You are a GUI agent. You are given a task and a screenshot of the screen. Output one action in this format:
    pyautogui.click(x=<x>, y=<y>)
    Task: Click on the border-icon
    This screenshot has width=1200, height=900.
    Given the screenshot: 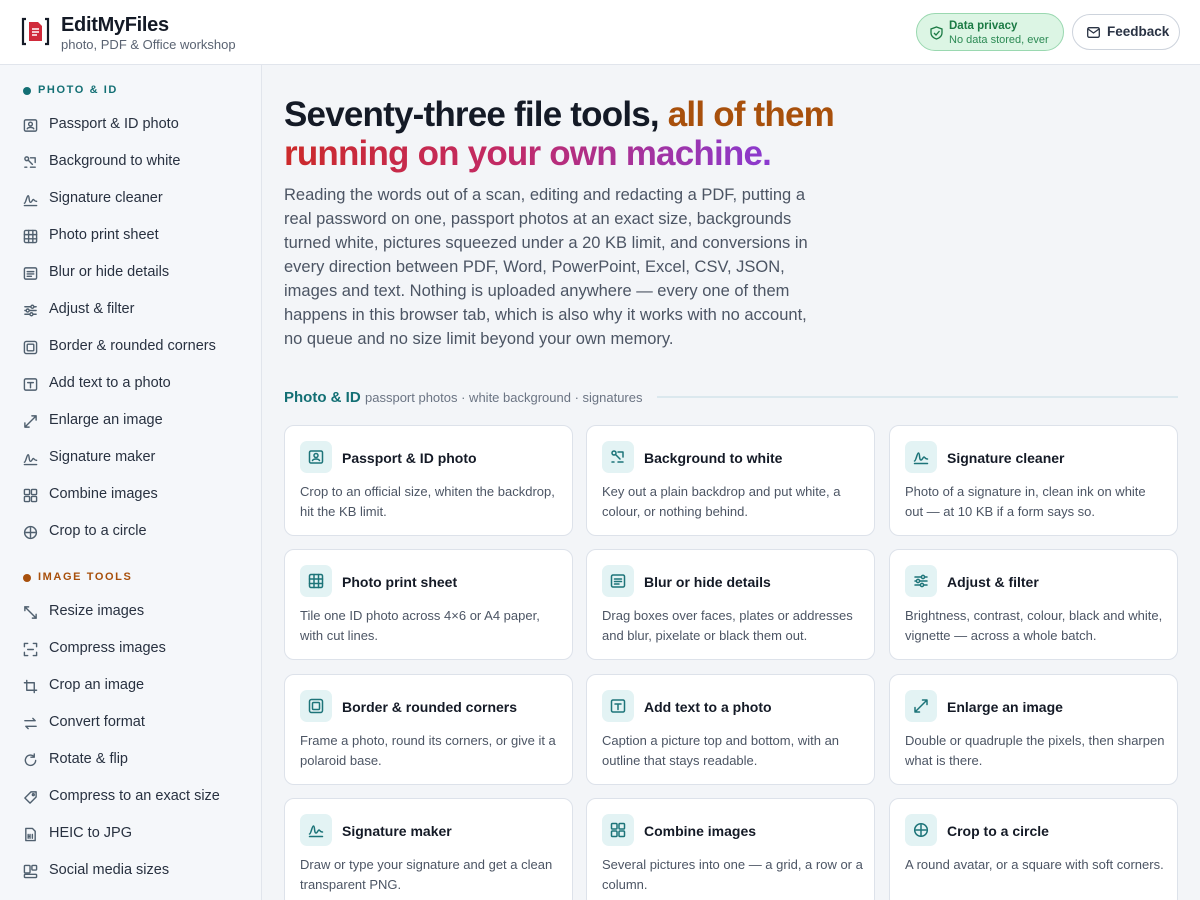 What is the action you would take?
    pyautogui.click(x=316, y=706)
    